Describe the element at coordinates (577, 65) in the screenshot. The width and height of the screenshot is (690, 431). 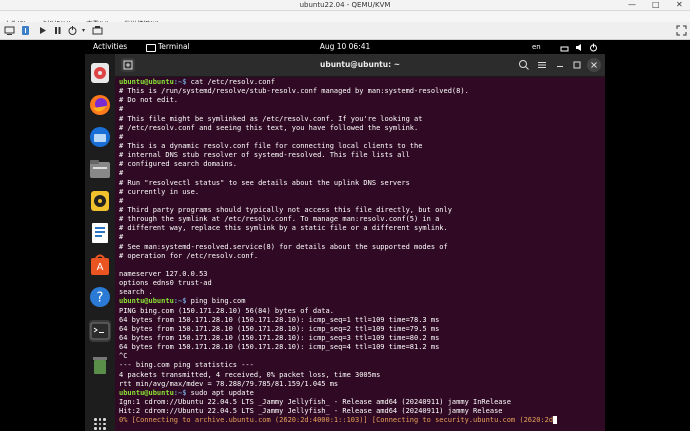
I see `maximize-window-icon` at that location.